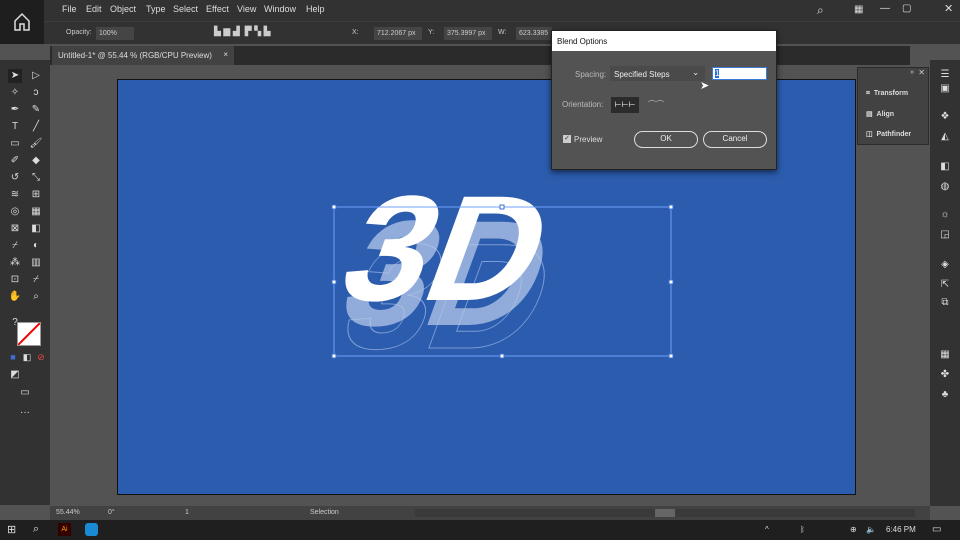  Describe the element at coordinates (217, 9) in the screenshot. I see `menu-effect: Effect` at that location.